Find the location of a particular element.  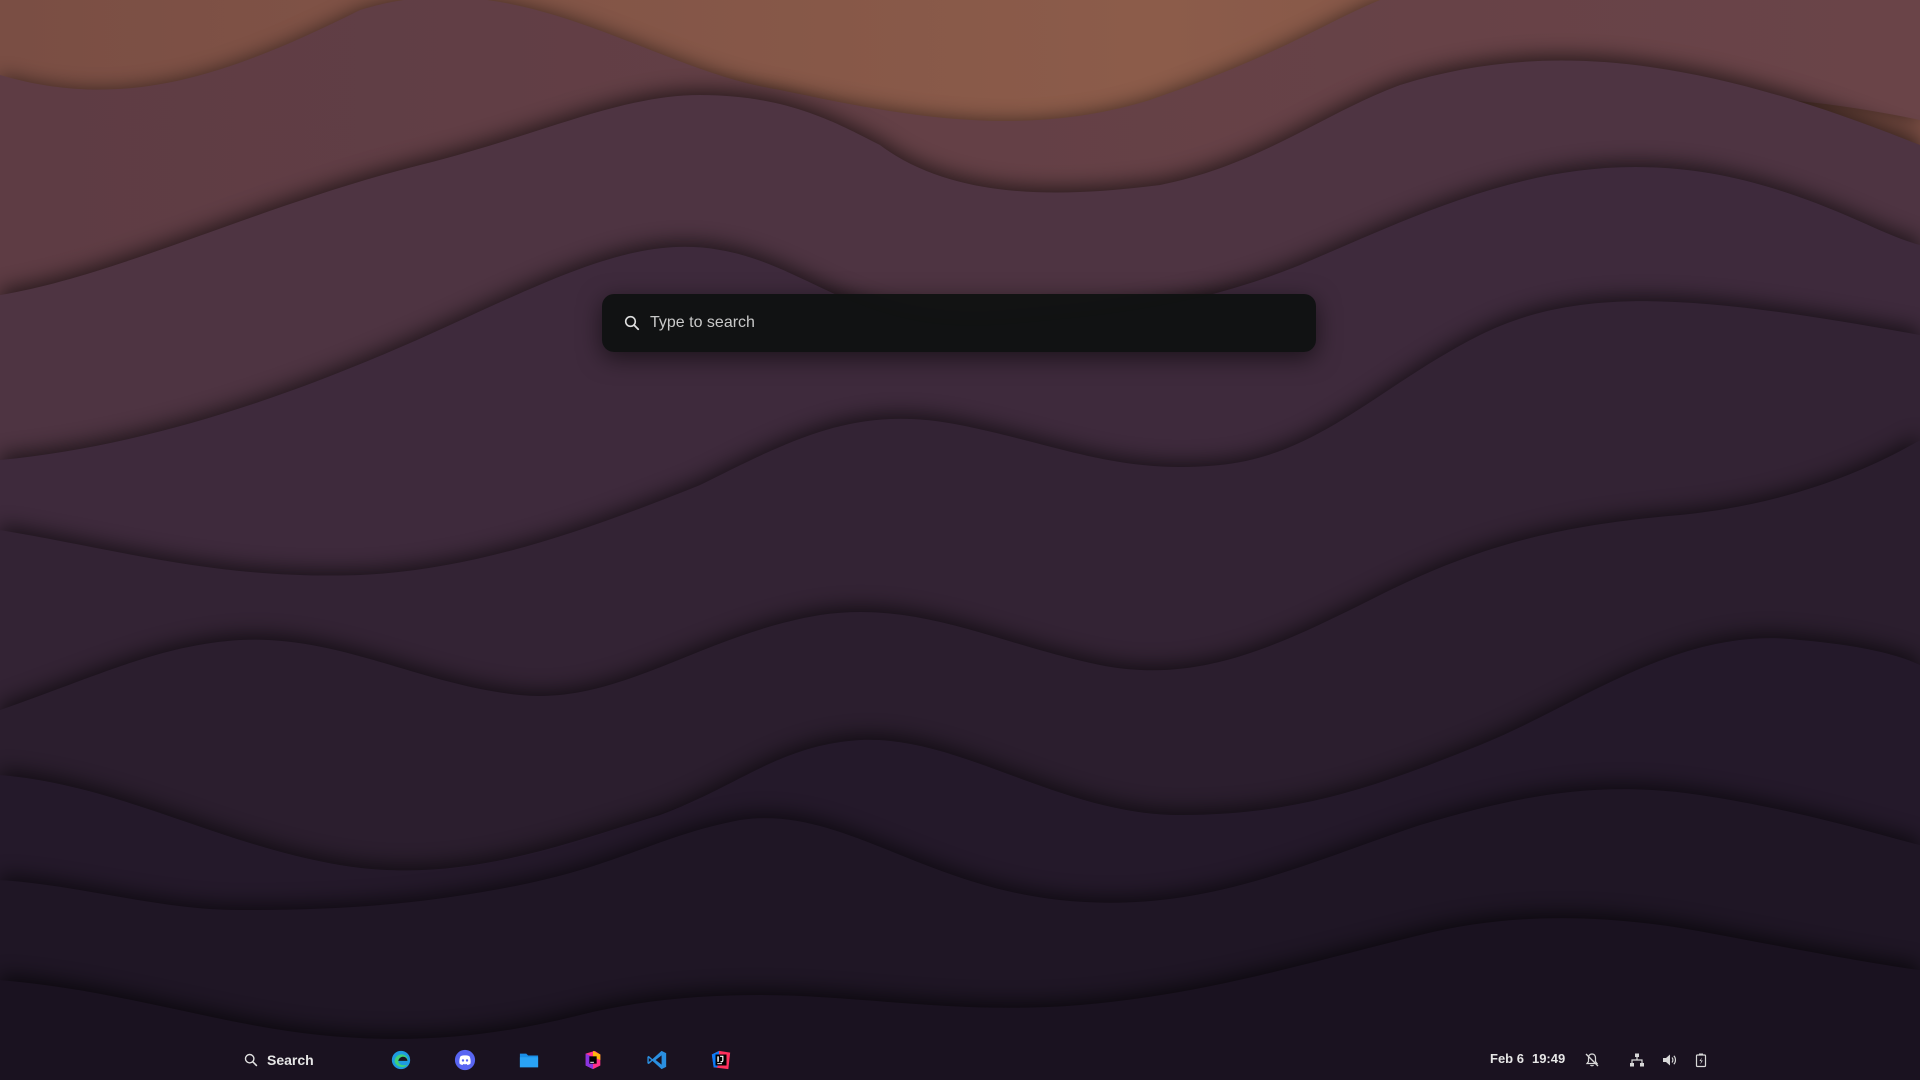

search-input is located at coordinates (983, 323).